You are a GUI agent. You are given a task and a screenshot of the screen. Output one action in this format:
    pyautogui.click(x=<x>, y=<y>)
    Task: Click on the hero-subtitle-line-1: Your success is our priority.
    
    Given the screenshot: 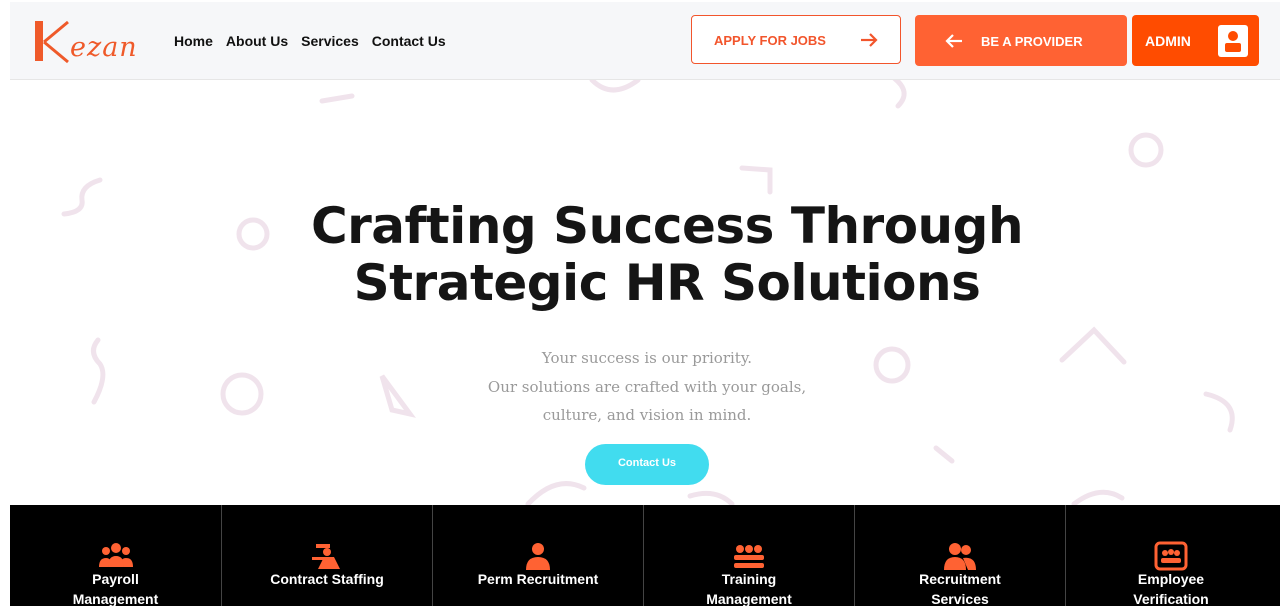 What is the action you would take?
    pyautogui.click(x=647, y=358)
    